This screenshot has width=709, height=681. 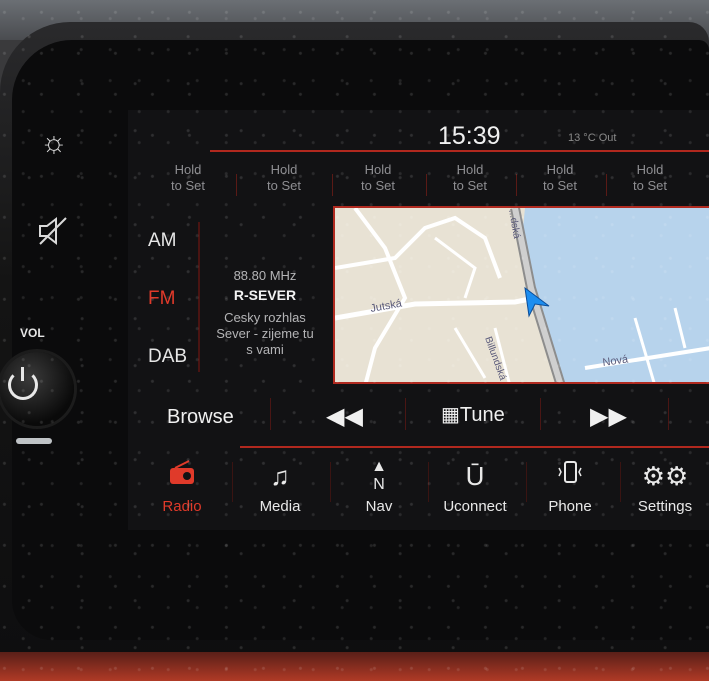 I want to click on outside-temperature: 13 °C Out, so click(x=592, y=138).